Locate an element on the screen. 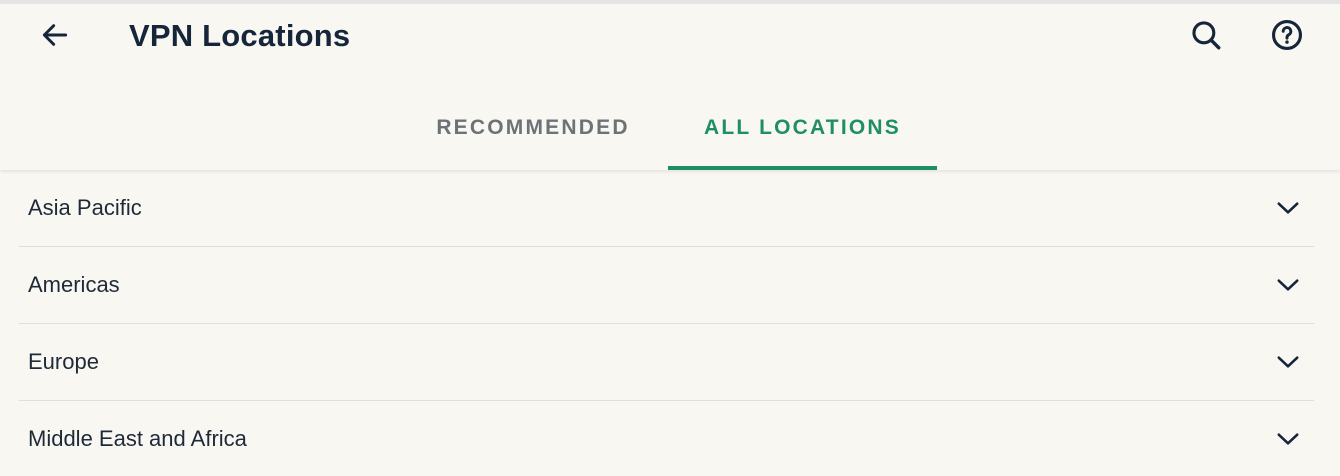  search-button is located at coordinates (1206, 35).